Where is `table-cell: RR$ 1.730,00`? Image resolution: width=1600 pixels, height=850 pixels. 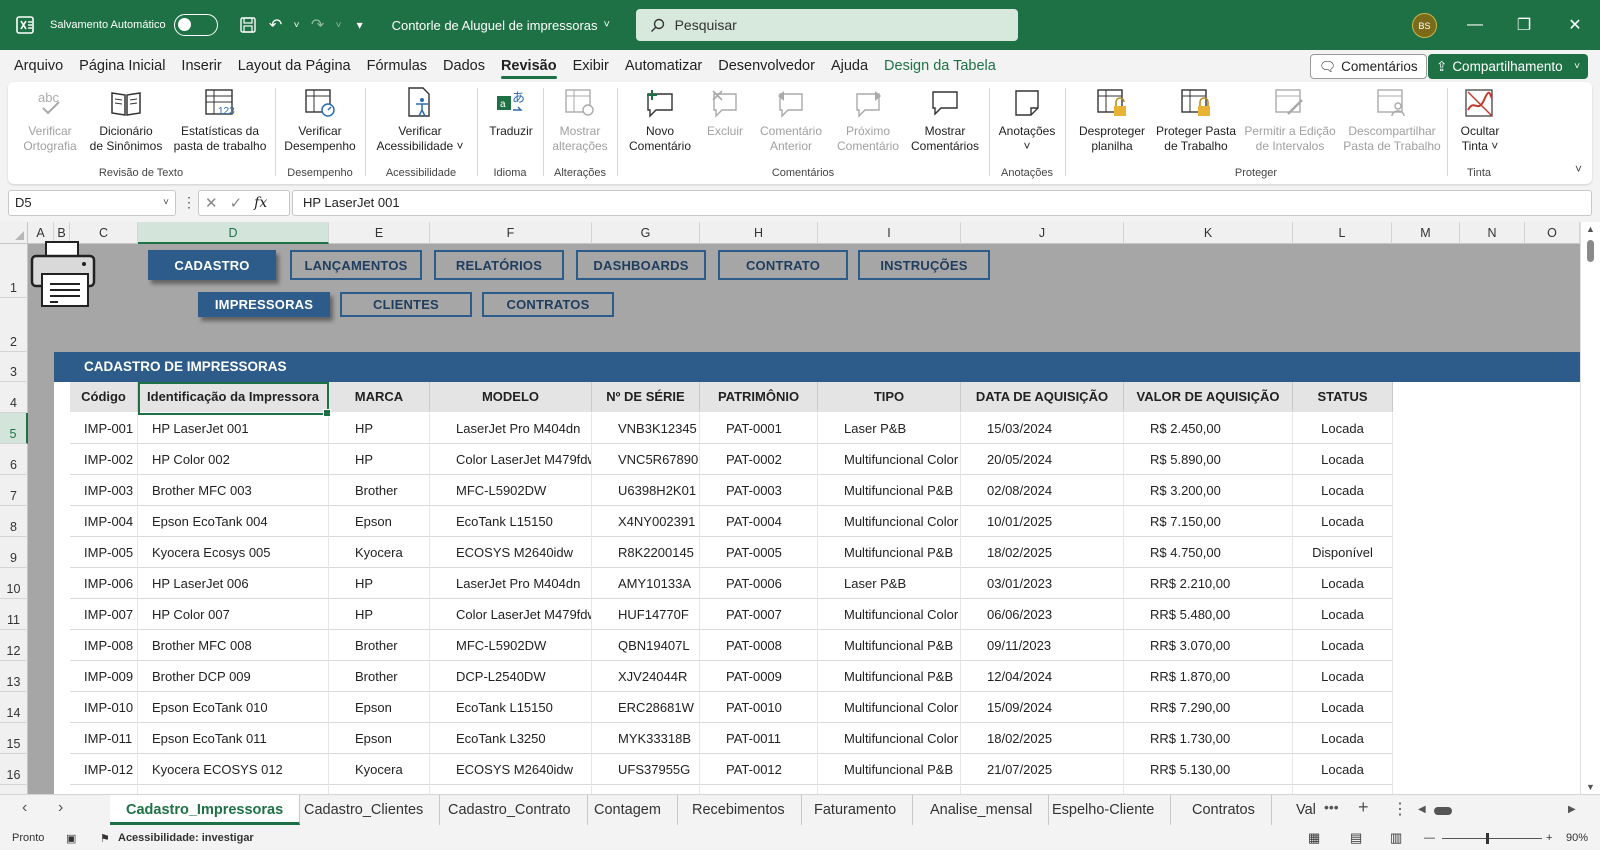 table-cell: RR$ 1.730,00 is located at coordinates (1208, 738).